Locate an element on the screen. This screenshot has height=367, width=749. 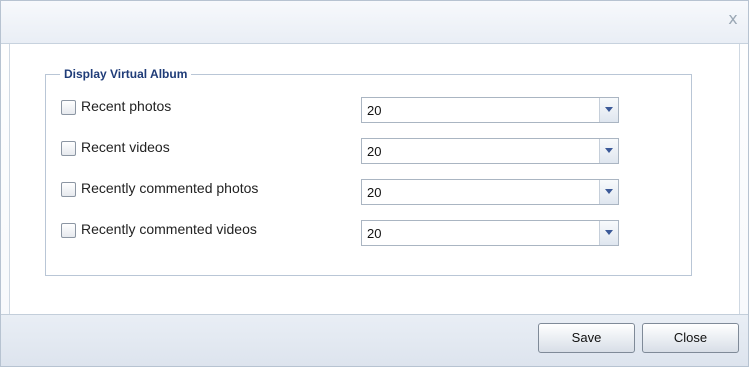
recently-commented-videos-label: Recently commented videos is located at coordinates (169, 229).